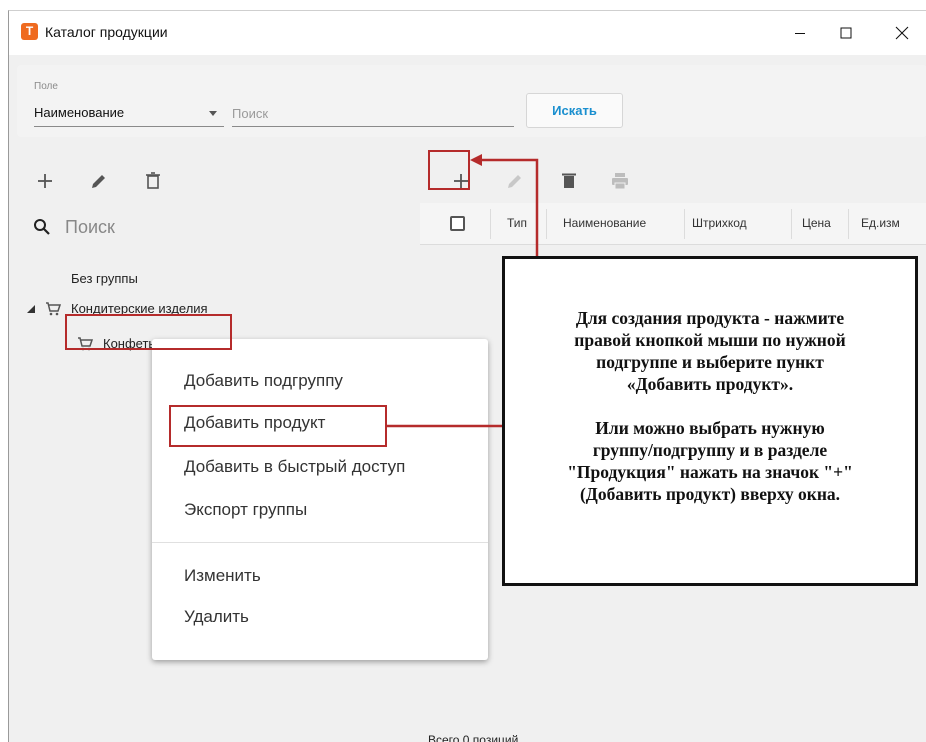 Image resolution: width=926 pixels, height=742 pixels. What do you see at coordinates (473, 737) in the screenshot?
I see `total-positions-label: Всего 0 позиций` at bounding box center [473, 737].